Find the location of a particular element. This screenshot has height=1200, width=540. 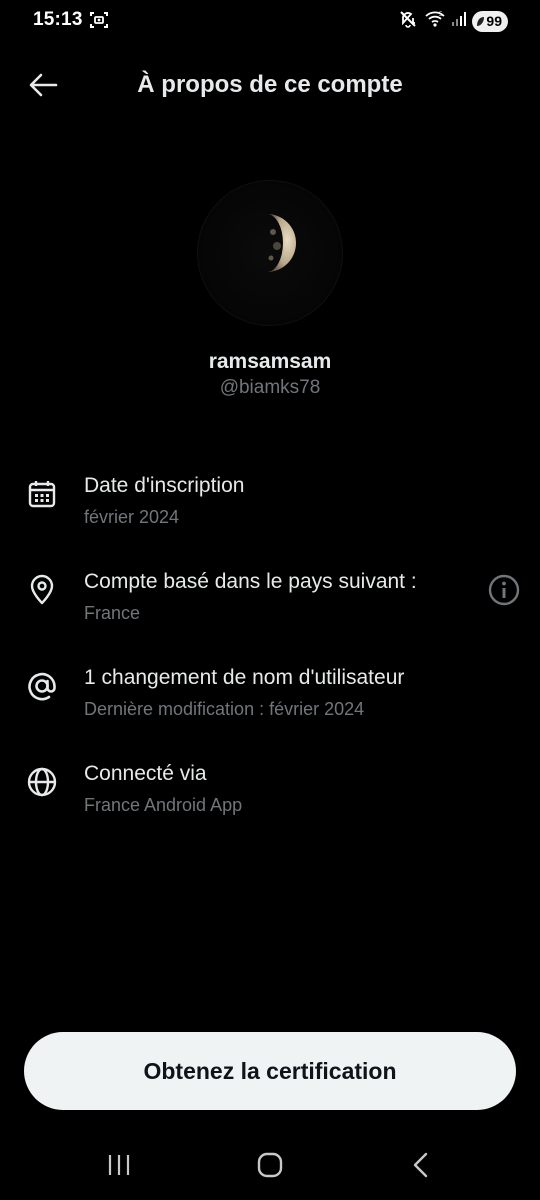

globe-icon is located at coordinates (42, 782).